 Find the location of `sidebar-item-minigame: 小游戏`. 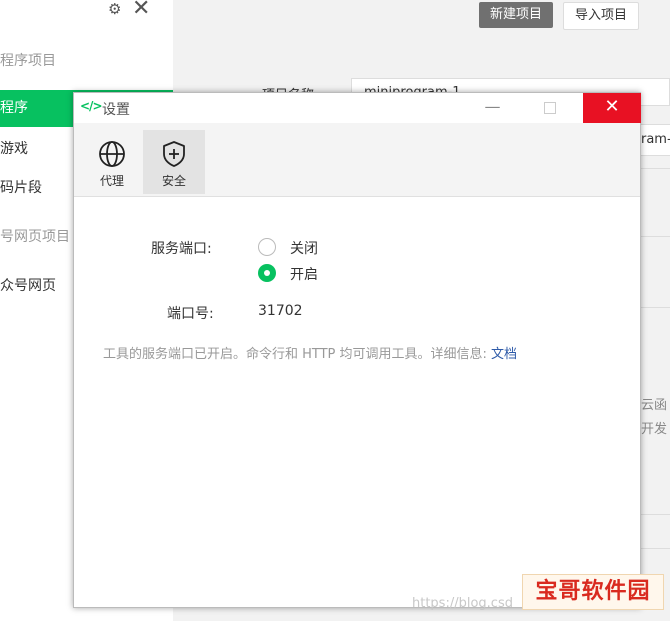

sidebar-item-minigame: 小游戏 is located at coordinates (14, 148).